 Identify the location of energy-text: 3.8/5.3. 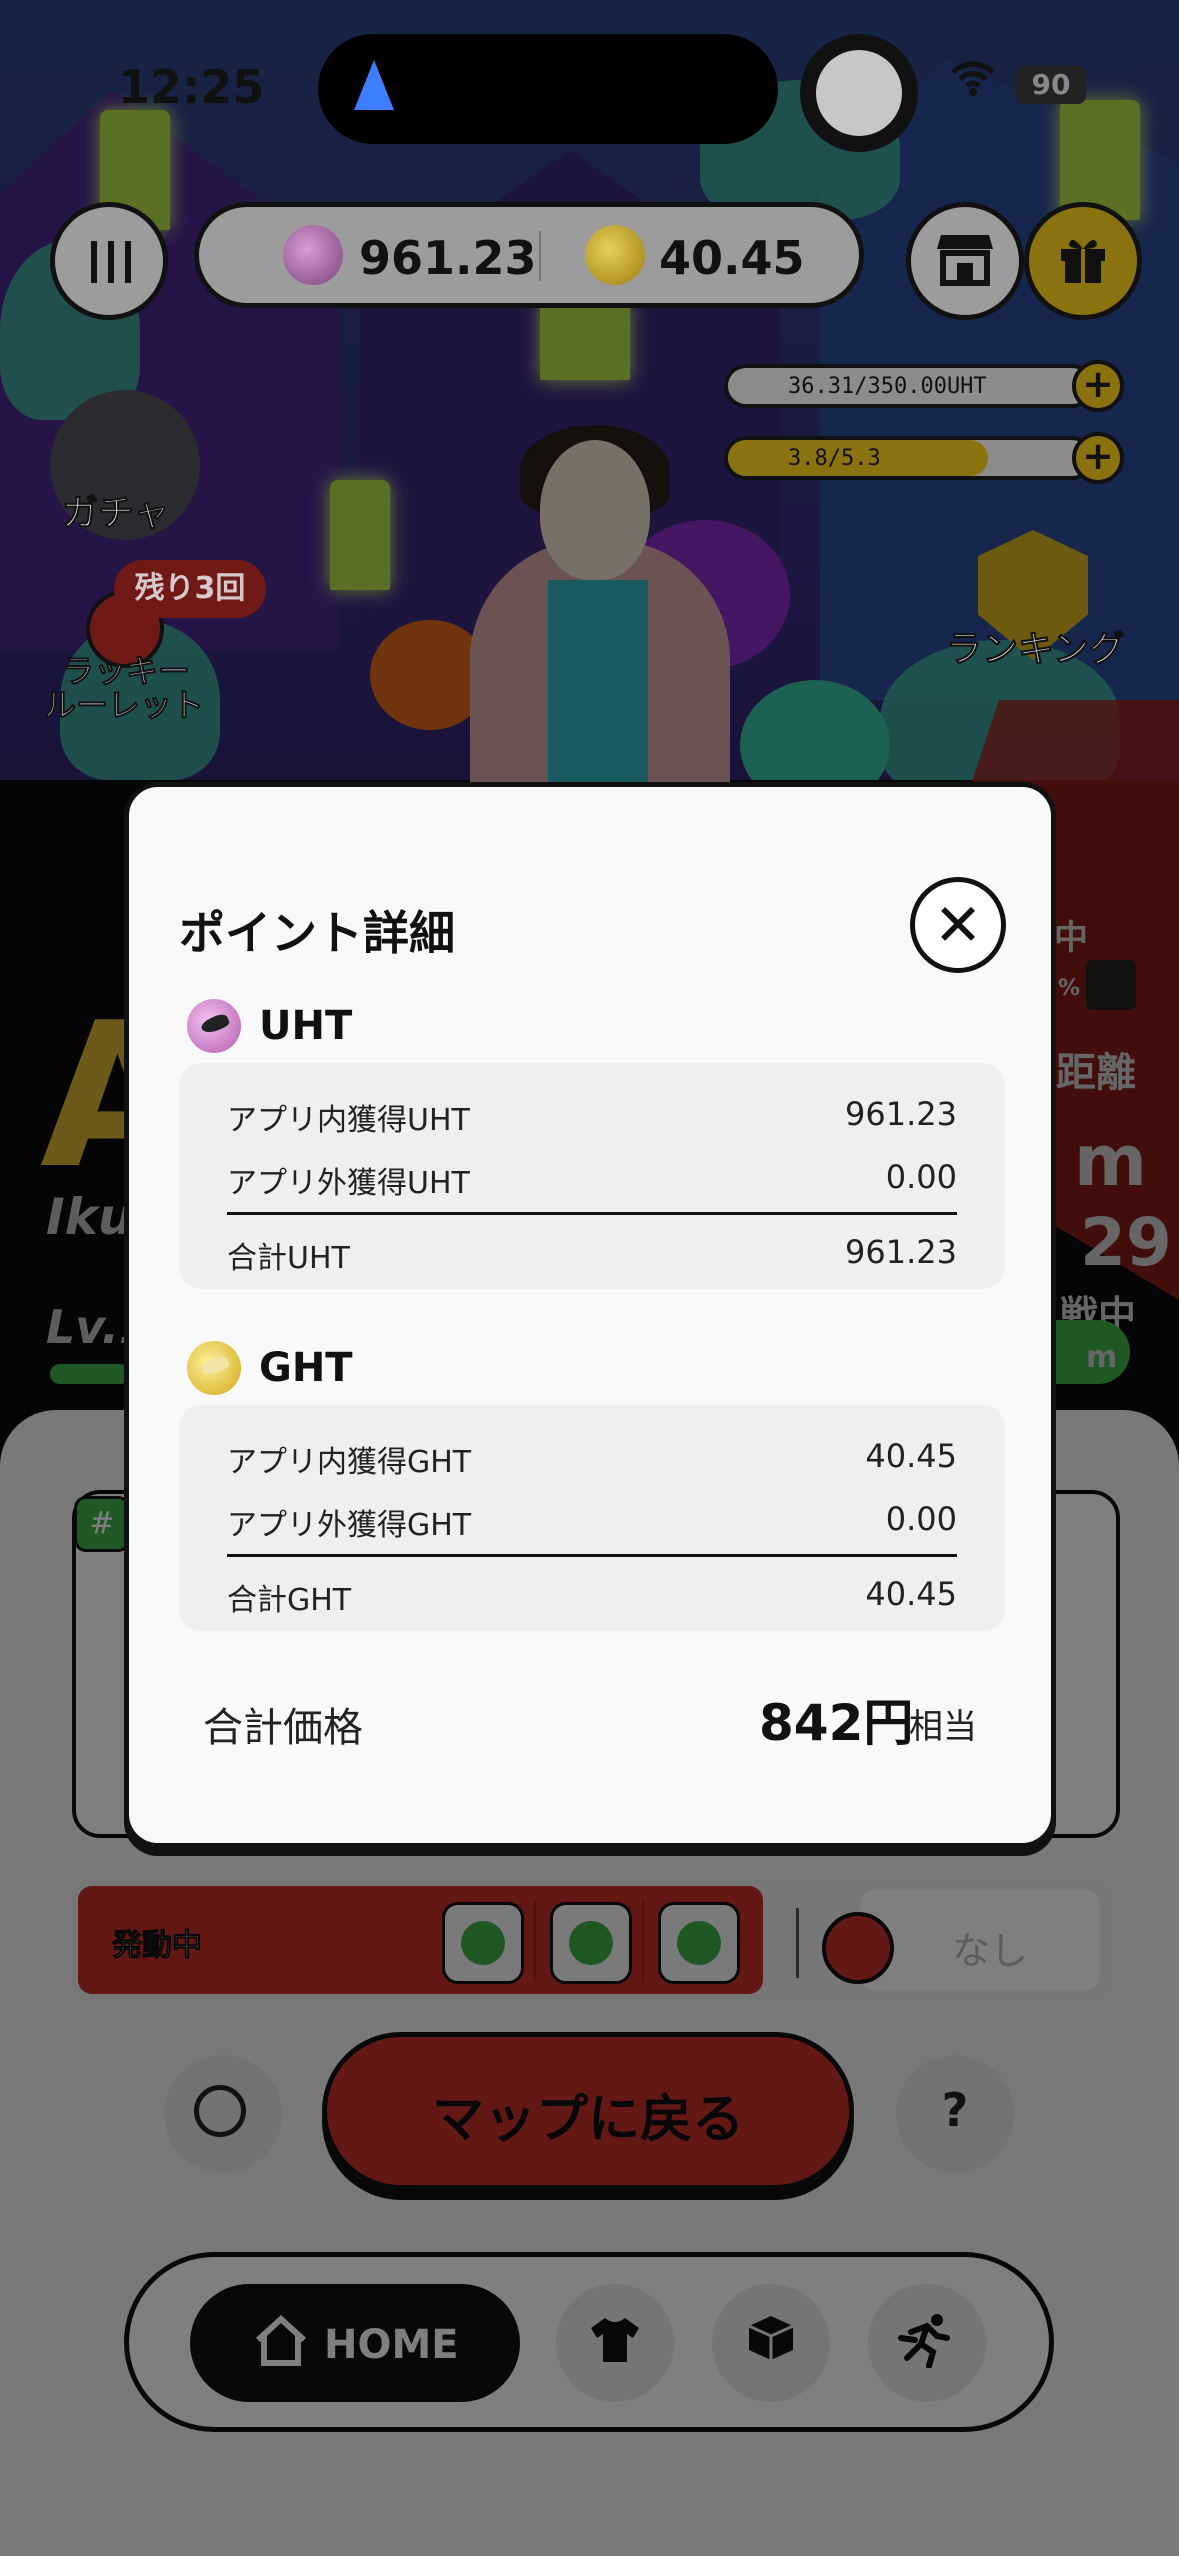
(834, 458).